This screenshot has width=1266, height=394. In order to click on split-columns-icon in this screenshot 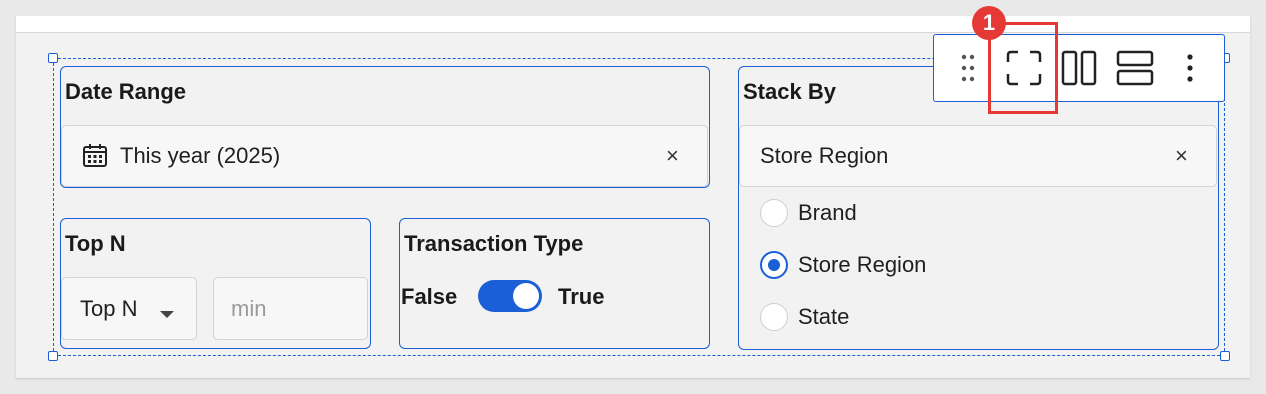, I will do `click(1079, 68)`.